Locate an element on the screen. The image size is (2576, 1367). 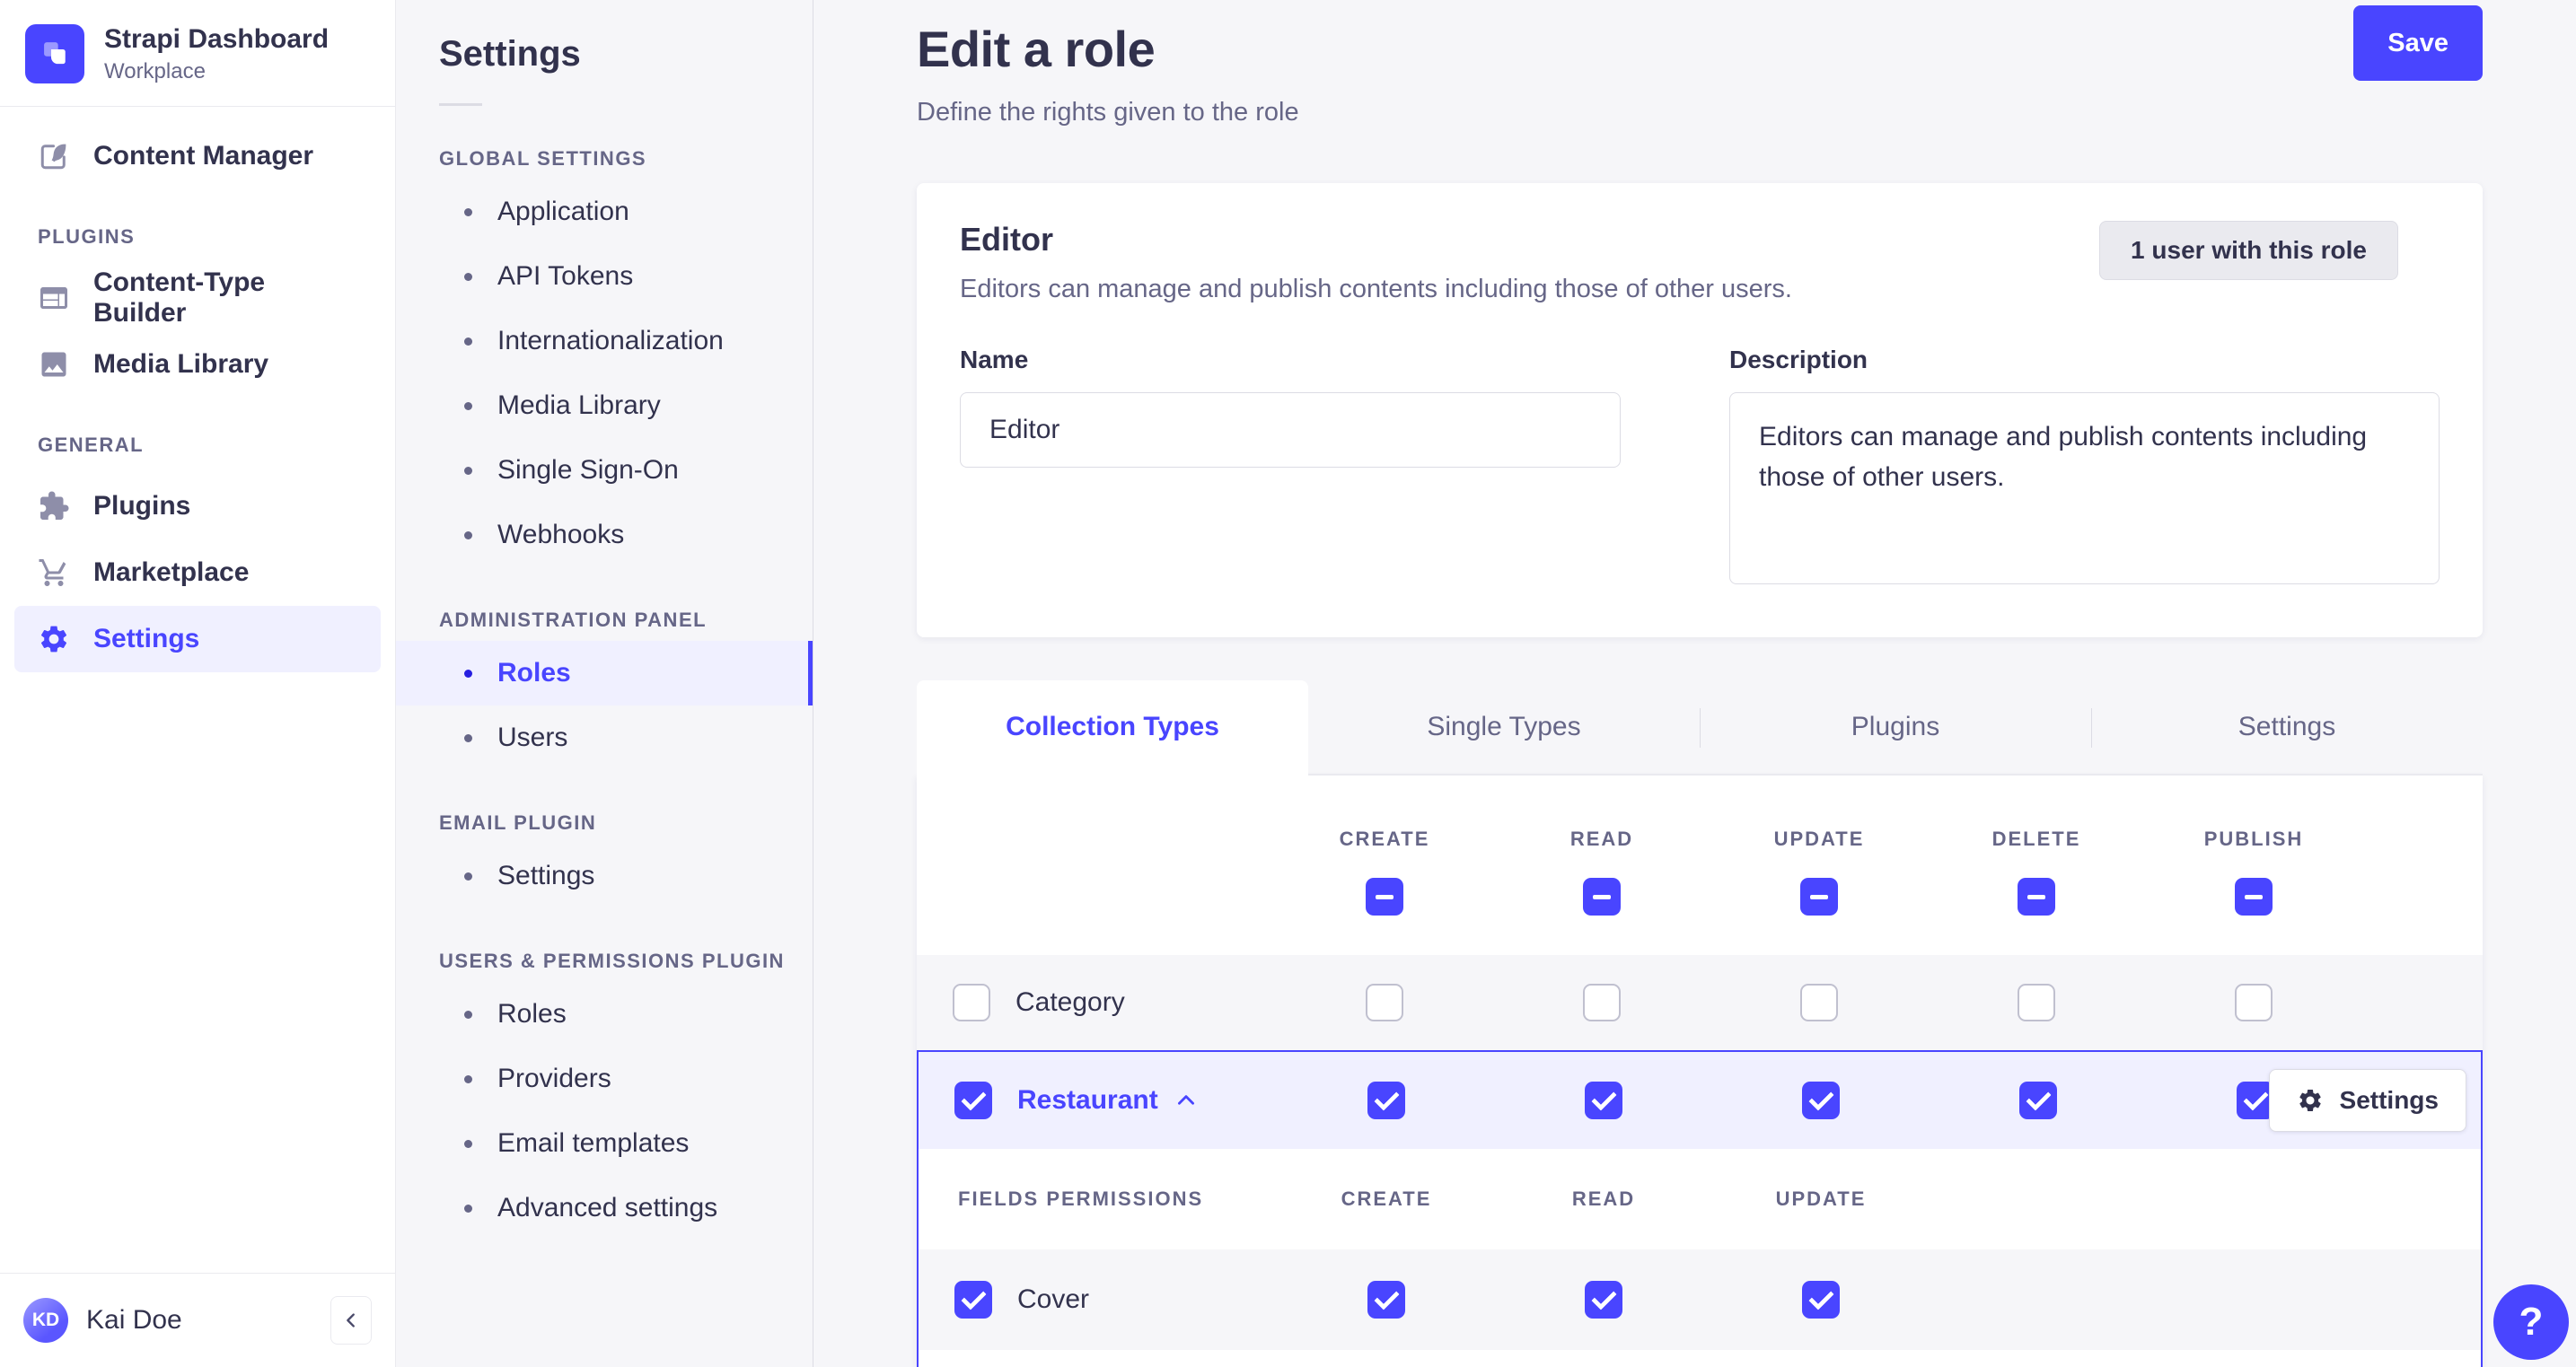
sidebar-item-label: Plugins is located at coordinates (142, 506).